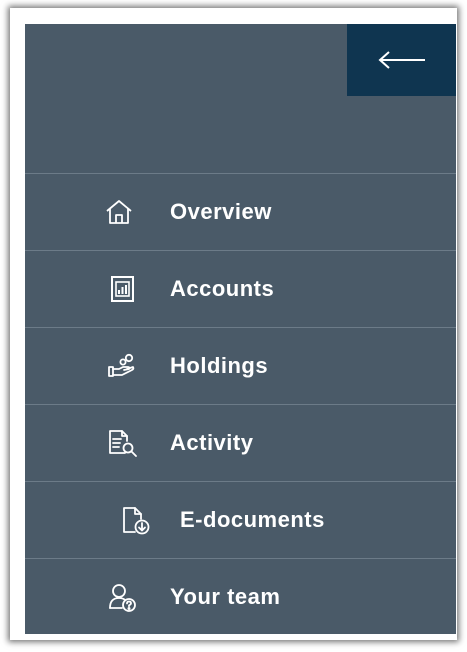  I want to click on nav-item-overview: Overview, so click(240, 212).